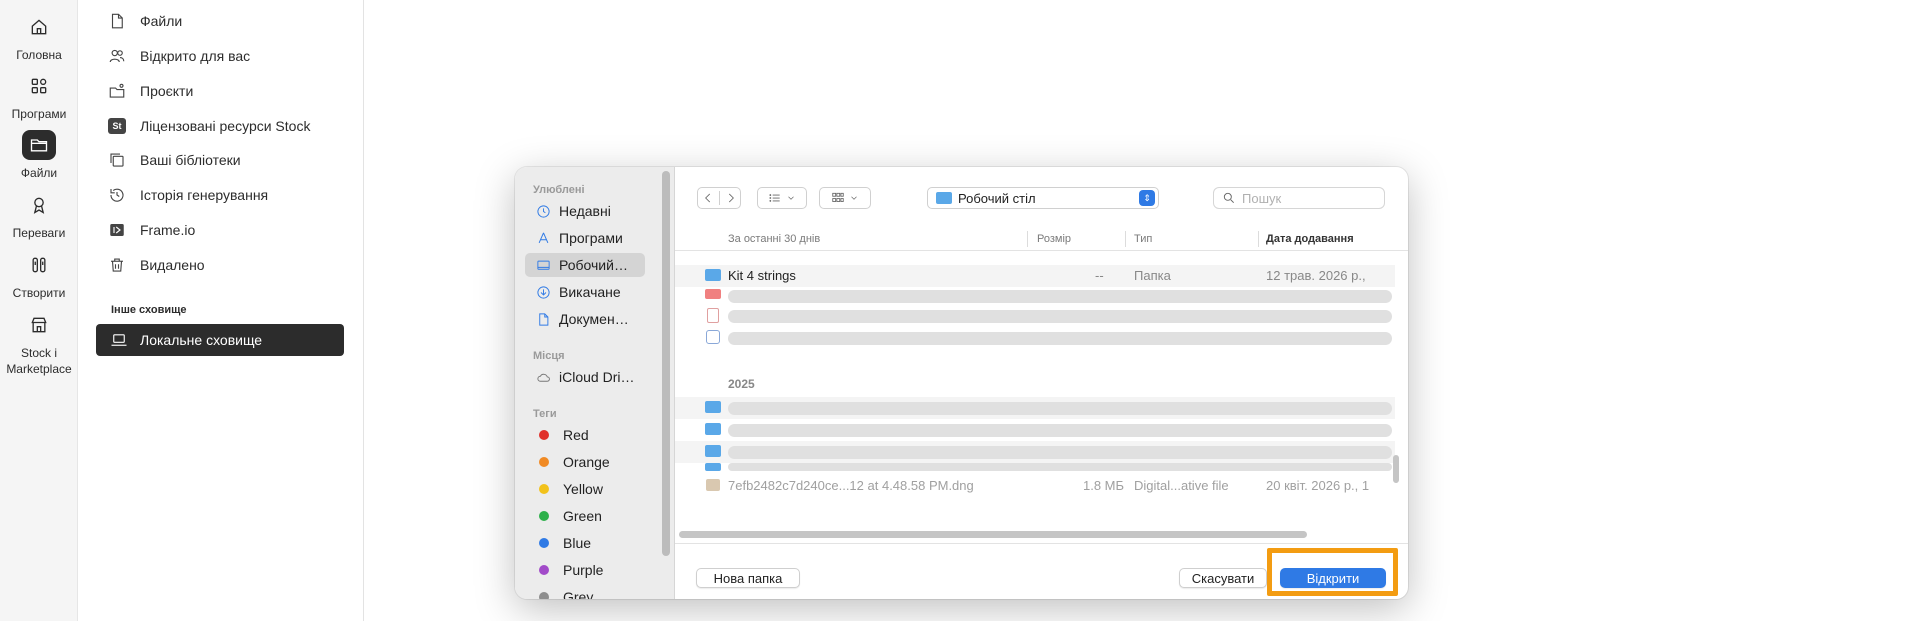 The height and width of the screenshot is (621, 1920). What do you see at coordinates (544, 516) in the screenshot?
I see `green-dot-icon` at bounding box center [544, 516].